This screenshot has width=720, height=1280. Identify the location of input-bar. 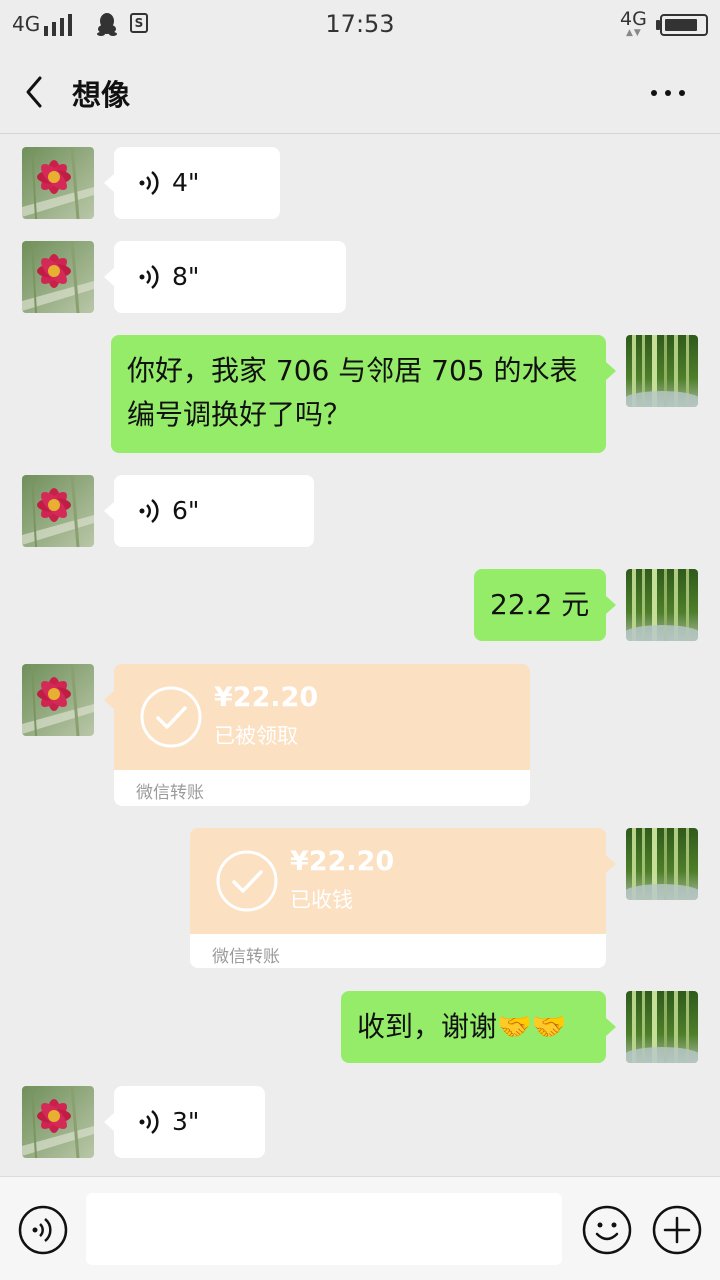
(360, 1228).